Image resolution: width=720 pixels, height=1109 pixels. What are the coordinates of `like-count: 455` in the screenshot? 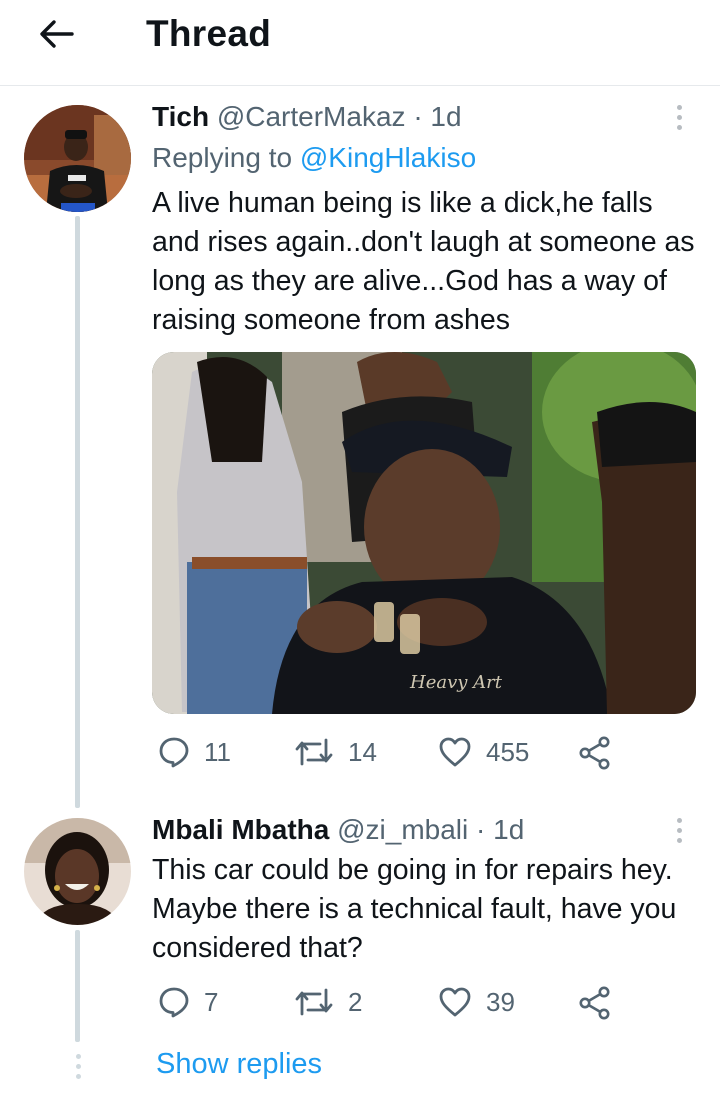 It's located at (508, 751).